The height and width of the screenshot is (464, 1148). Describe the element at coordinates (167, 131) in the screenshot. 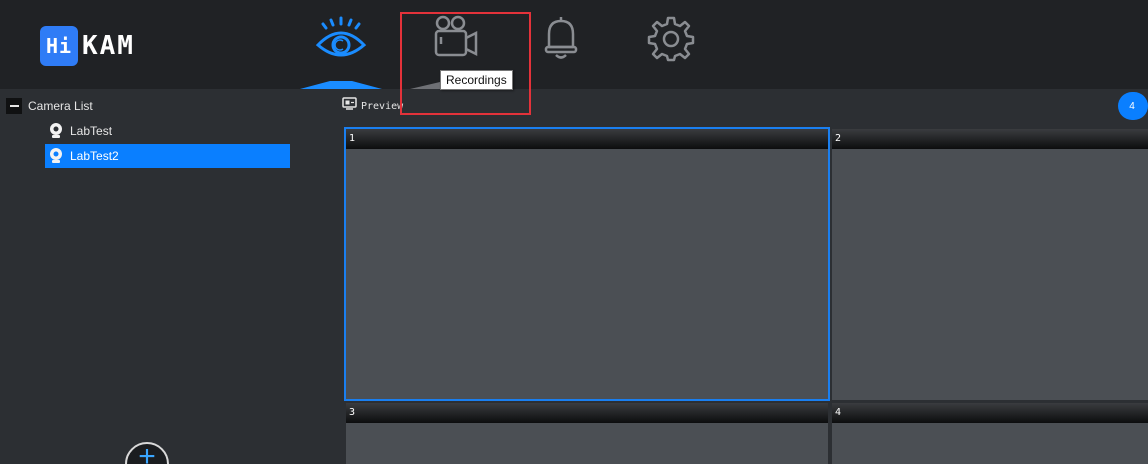

I see `camera-item-labtest: LabTest` at that location.